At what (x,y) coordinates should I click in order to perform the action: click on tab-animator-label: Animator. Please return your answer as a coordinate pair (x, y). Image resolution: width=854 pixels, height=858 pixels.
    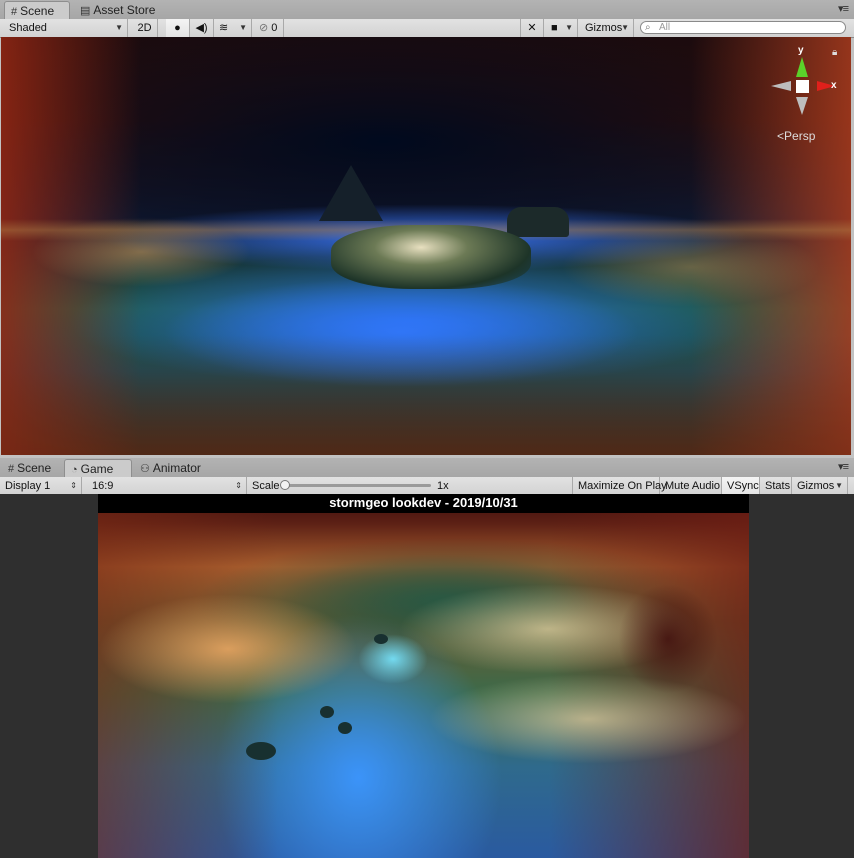
    Looking at the image, I should click on (176, 468).